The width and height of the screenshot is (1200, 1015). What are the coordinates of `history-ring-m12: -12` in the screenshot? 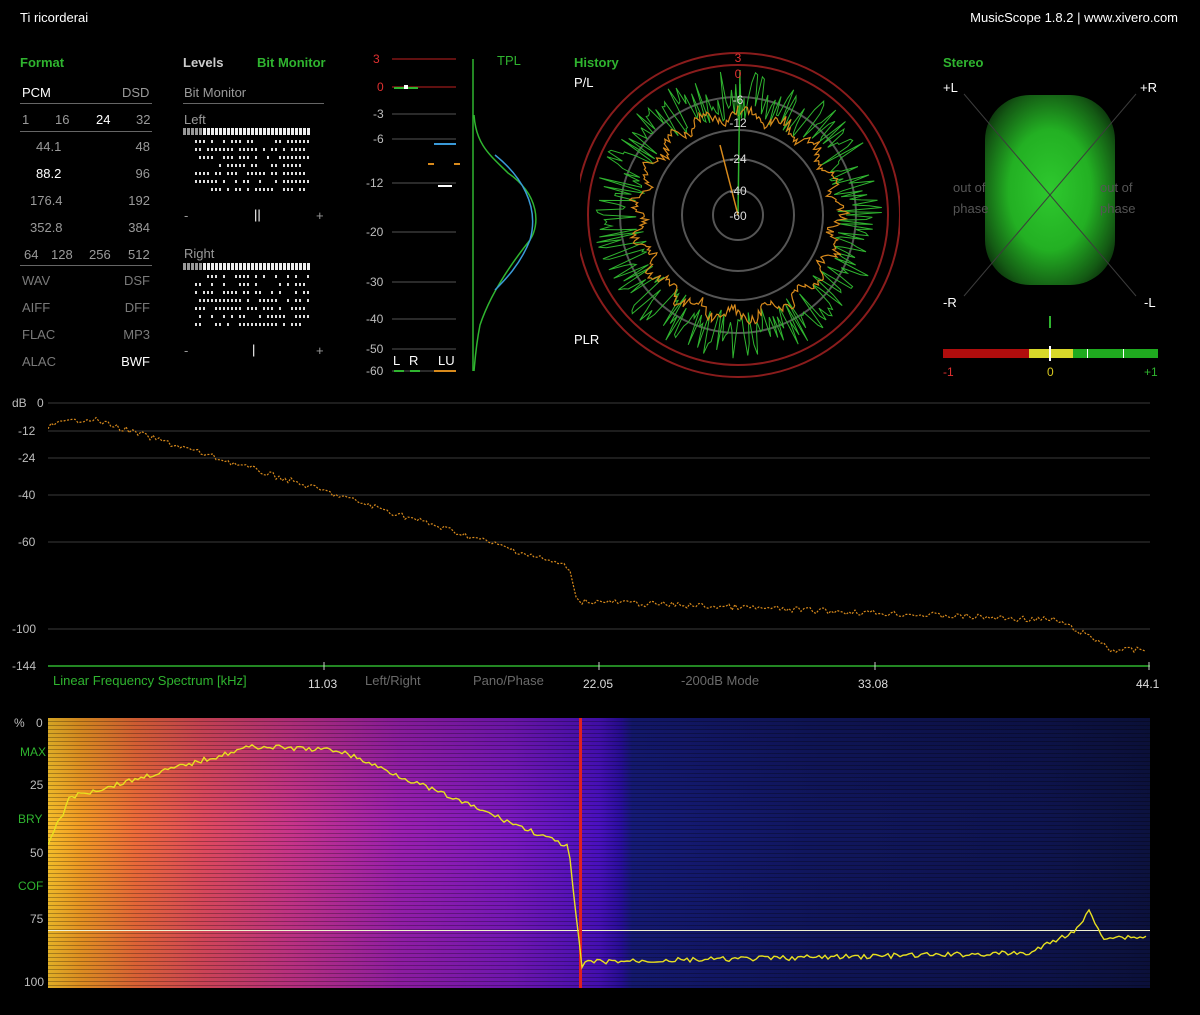 It's located at (738, 123).